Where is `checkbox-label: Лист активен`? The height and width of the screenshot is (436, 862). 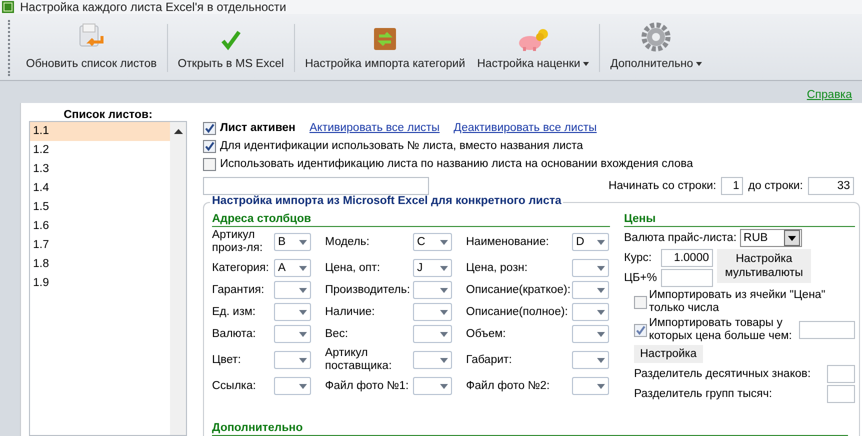 checkbox-label: Лист активен is located at coordinates (258, 128).